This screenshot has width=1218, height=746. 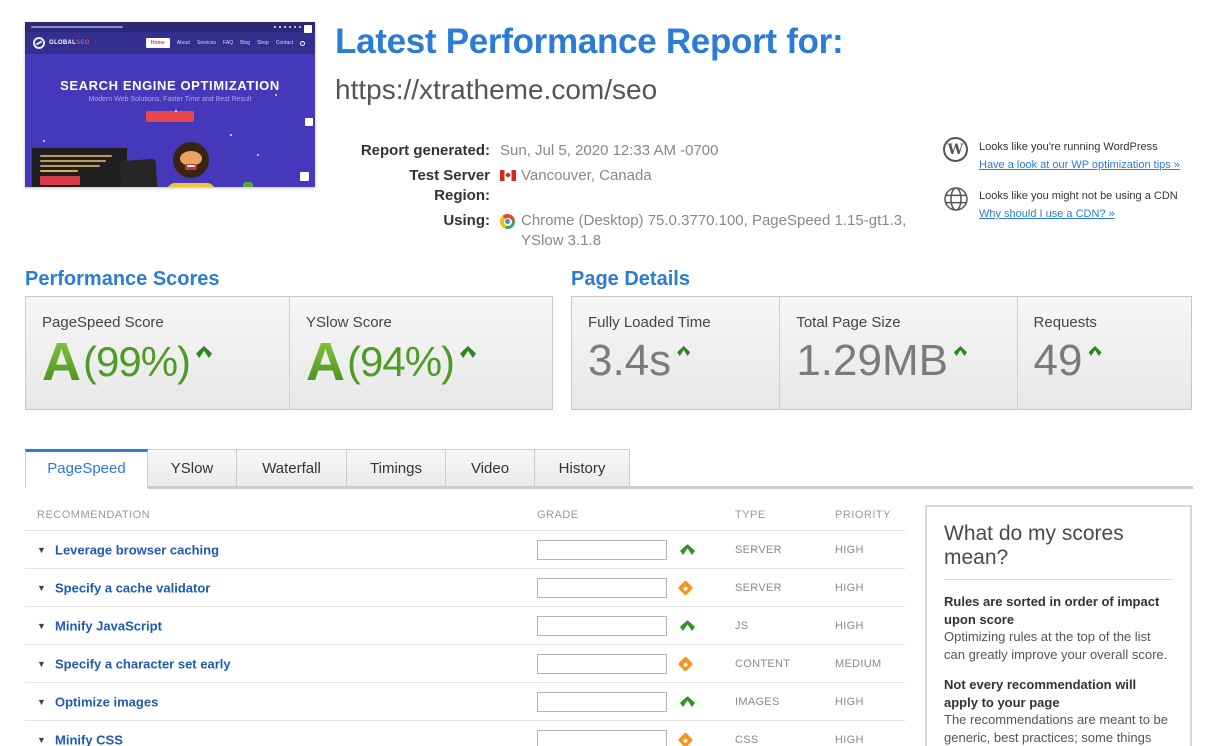 I want to click on tab-pagespeed: PageSpeed, so click(x=86, y=468).